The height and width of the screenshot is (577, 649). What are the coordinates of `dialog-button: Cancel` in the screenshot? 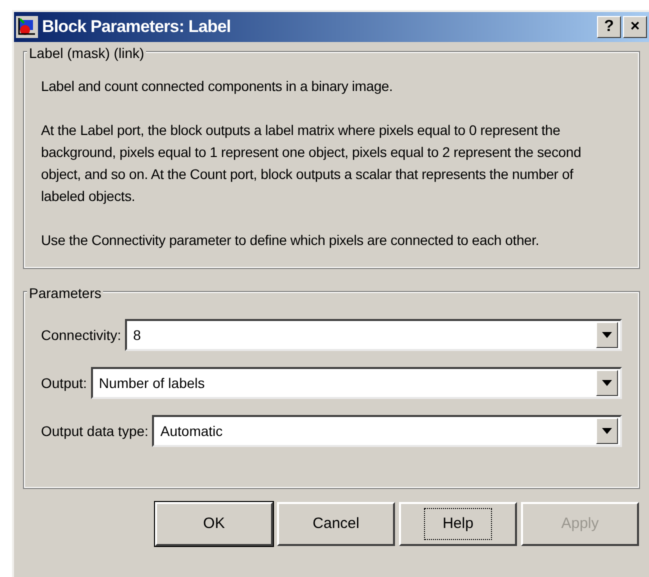 It's located at (336, 524).